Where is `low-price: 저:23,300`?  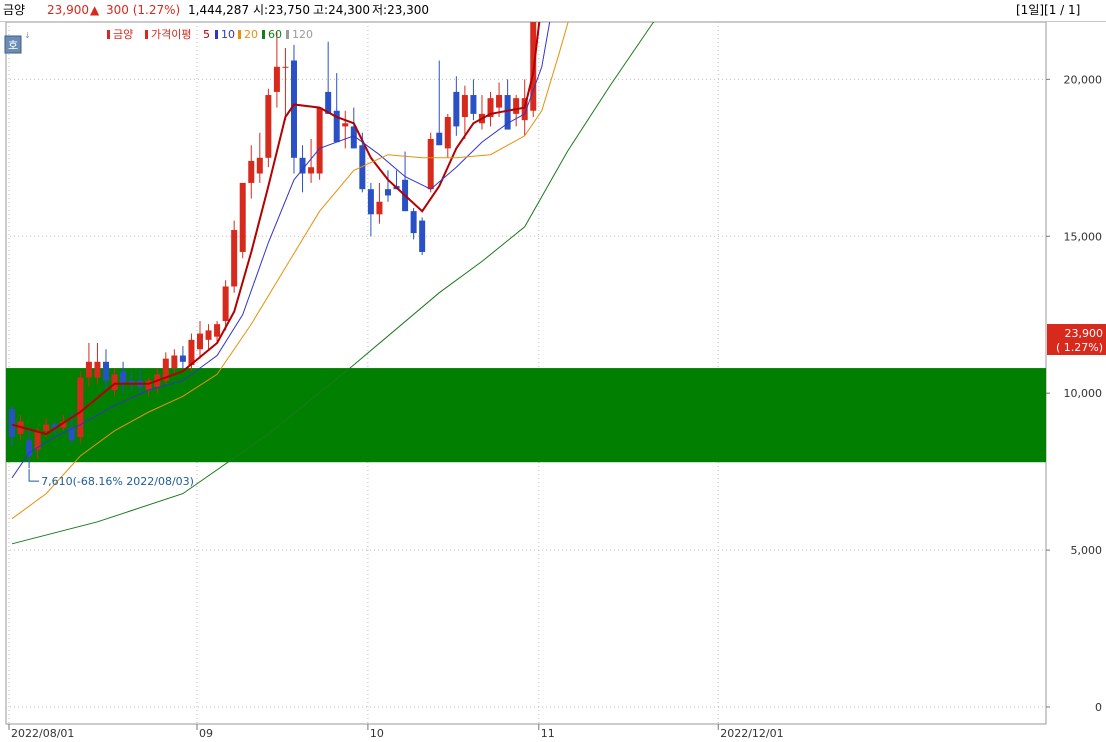
low-price: 저:23,300 is located at coordinates (401, 10).